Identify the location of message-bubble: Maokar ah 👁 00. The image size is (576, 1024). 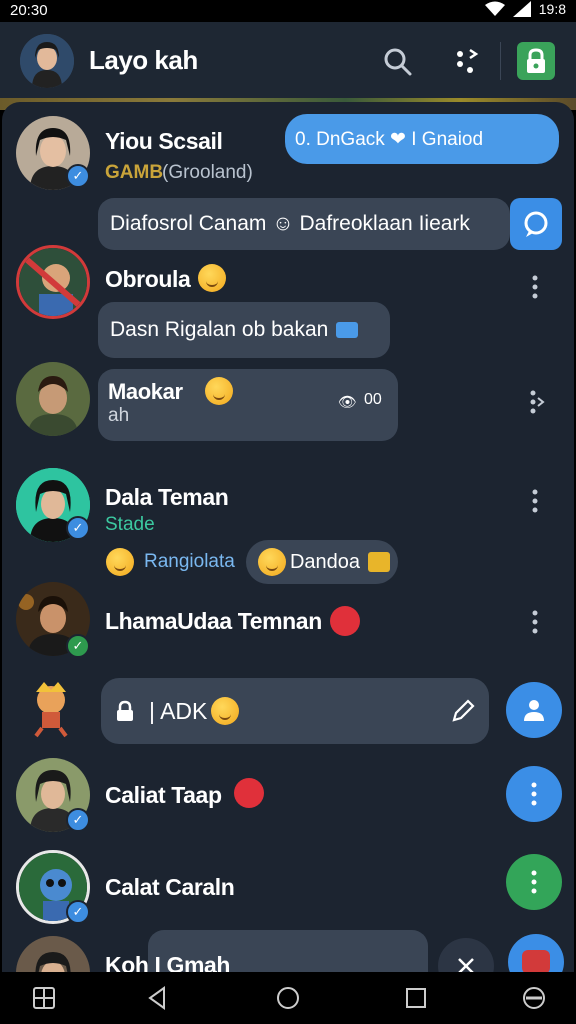
(248, 405).